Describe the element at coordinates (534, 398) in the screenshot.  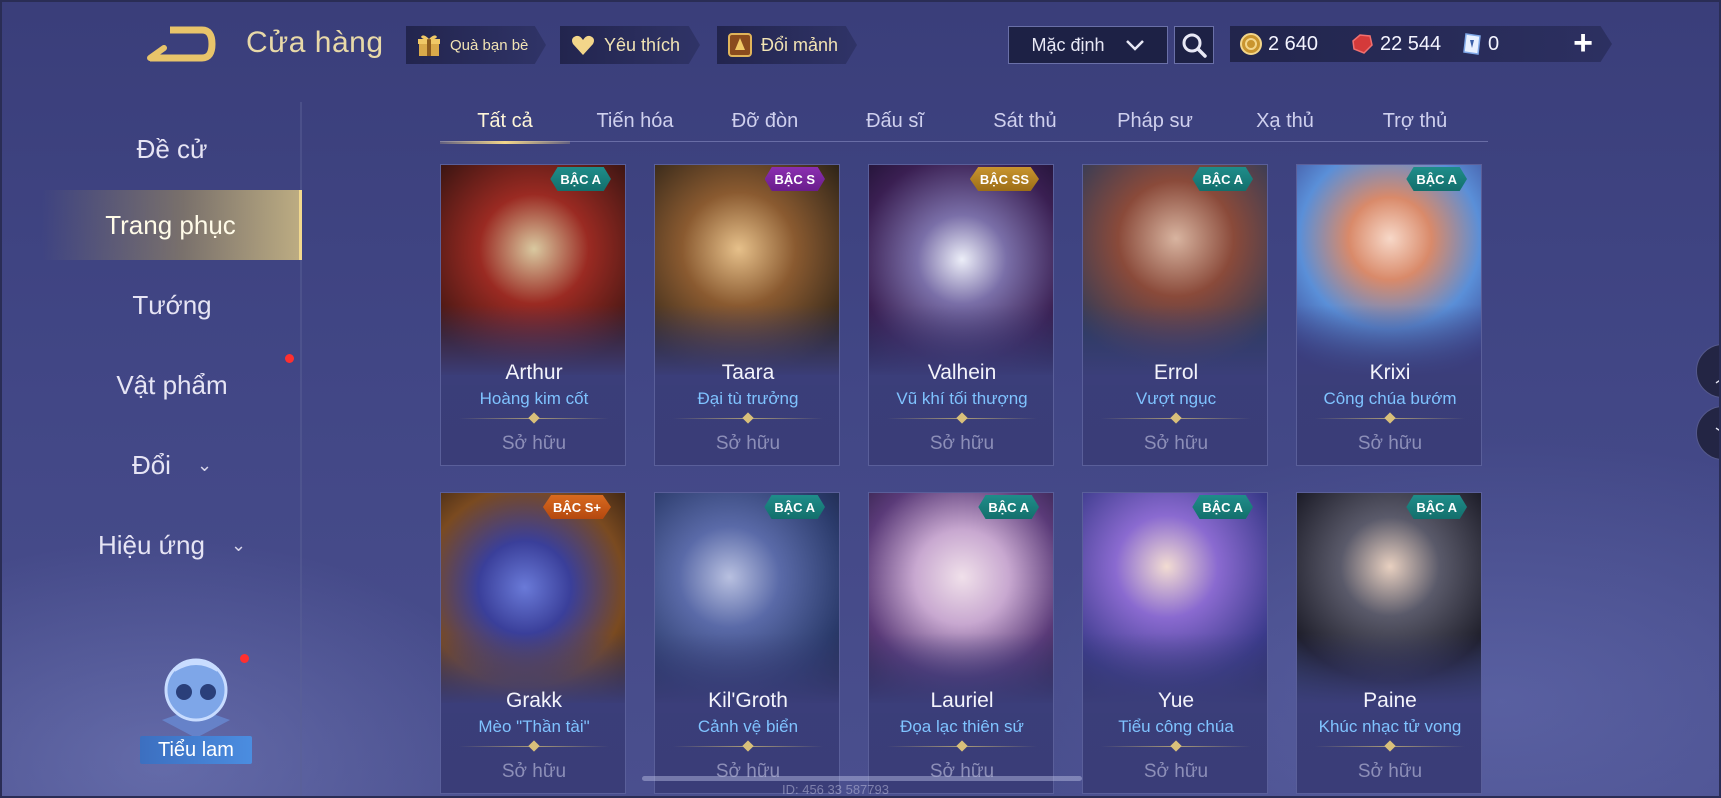
I see `skin-name: Hoàng kim cốt` at that location.